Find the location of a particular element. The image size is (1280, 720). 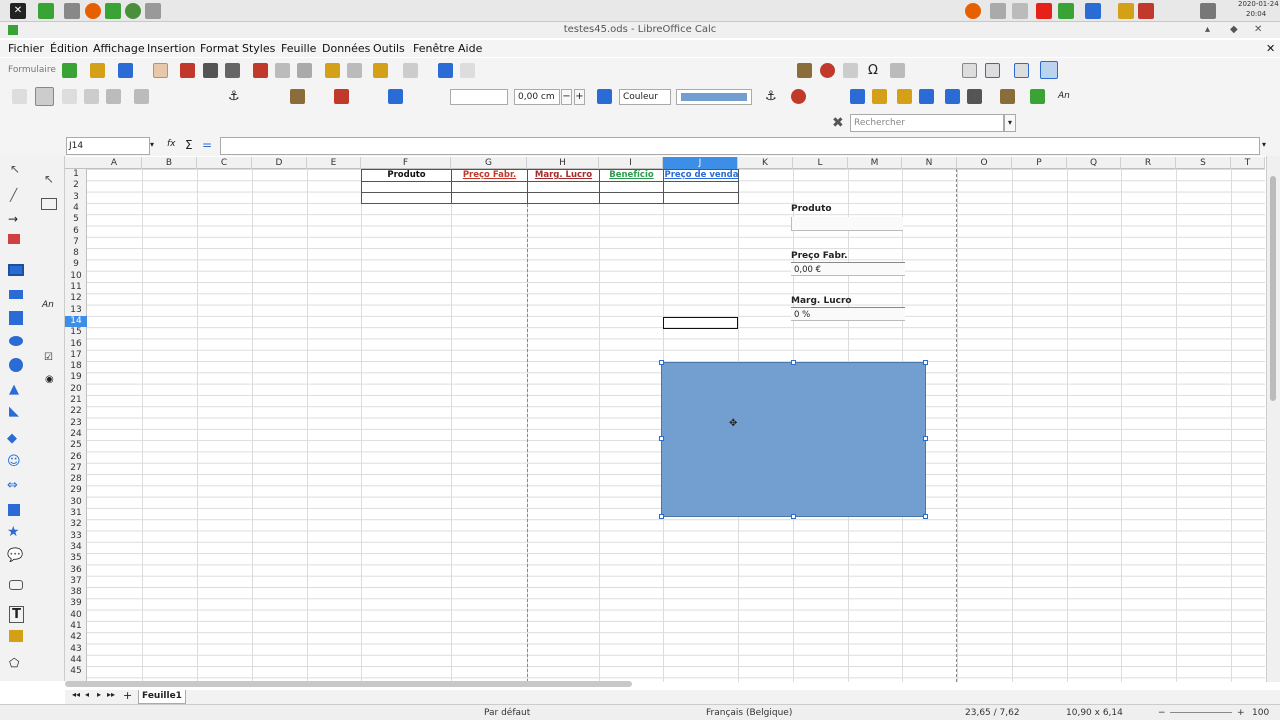

horizontal-scroll-thumb is located at coordinates (348, 684).